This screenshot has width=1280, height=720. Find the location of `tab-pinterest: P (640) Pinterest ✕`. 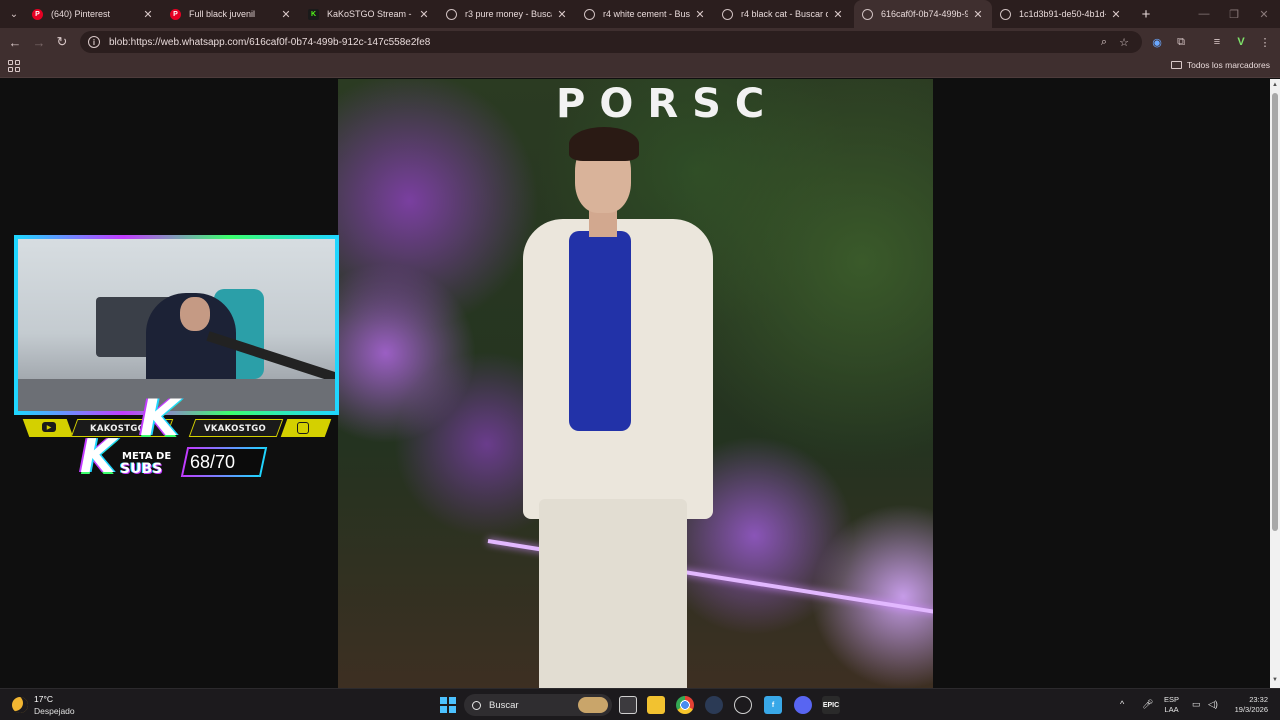

tab-pinterest: P (640) Pinterest ✕ is located at coordinates (93, 14).